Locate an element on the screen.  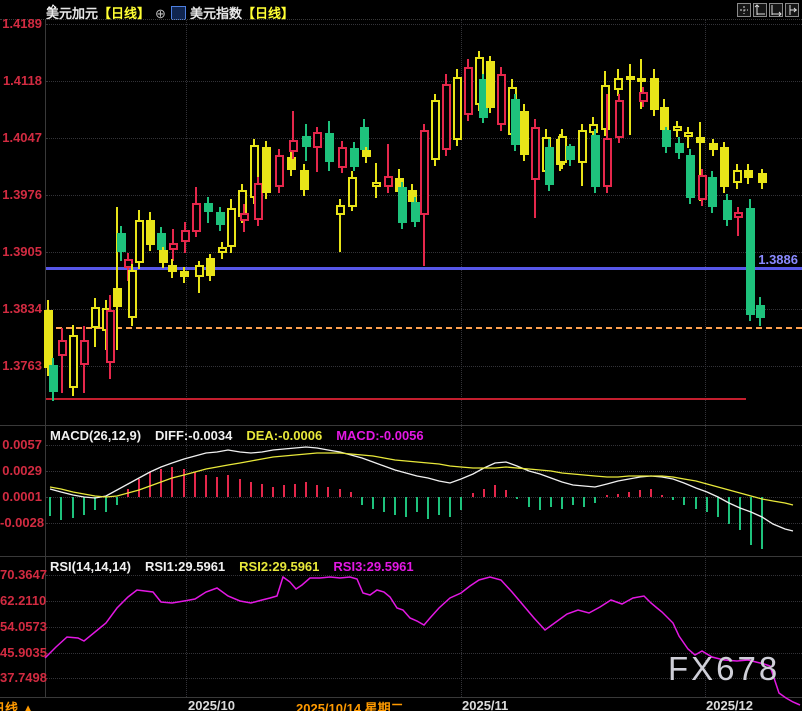
macd-title: MACD(26,12,9) is located at coordinates (96, 435).